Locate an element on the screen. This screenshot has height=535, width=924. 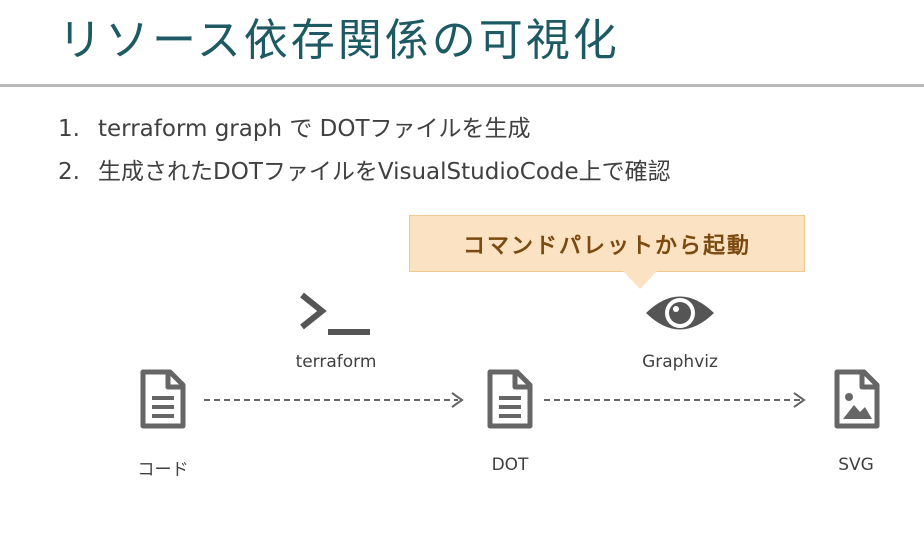
list-item: 2. 生成されたDOTファイルをVisualStudioCode上で確認 is located at coordinates (364, 172).